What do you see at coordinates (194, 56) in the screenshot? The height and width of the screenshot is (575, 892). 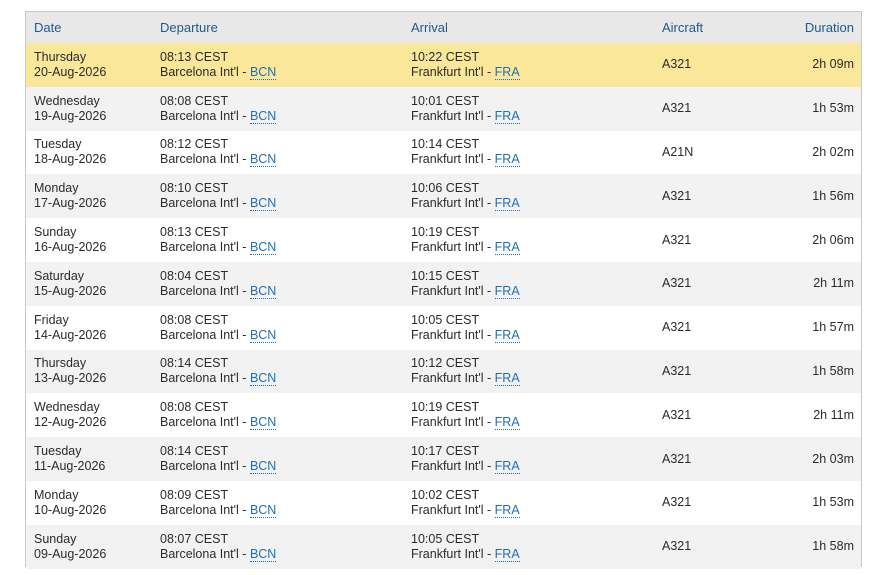 I see `departure-time: 08:13 CEST` at bounding box center [194, 56].